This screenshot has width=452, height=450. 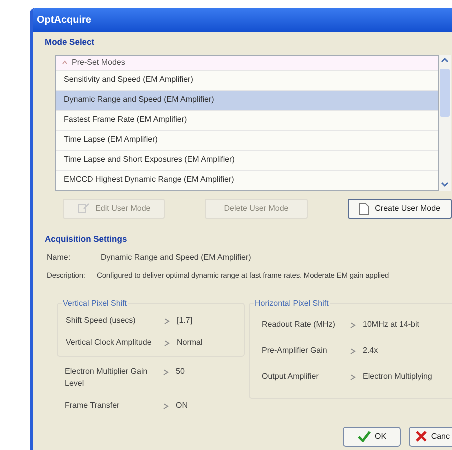 I want to click on setting-label: Readout Rate (MHz), so click(x=299, y=324).